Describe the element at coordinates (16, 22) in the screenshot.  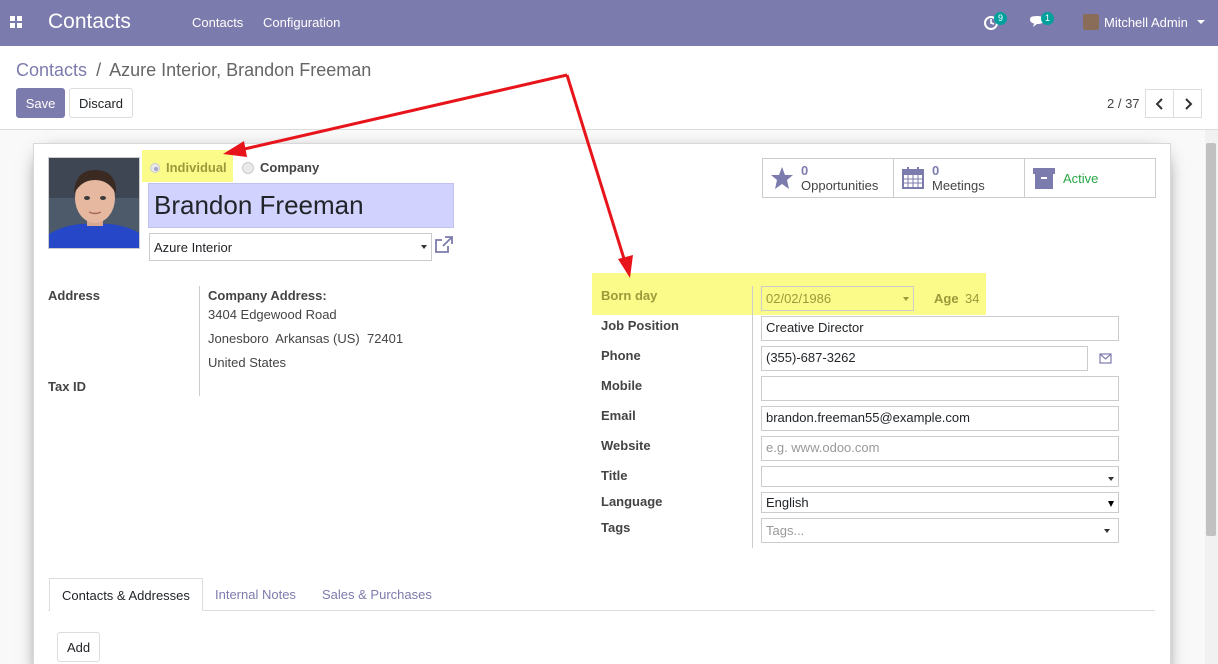
I see `apps-menu-icon` at that location.